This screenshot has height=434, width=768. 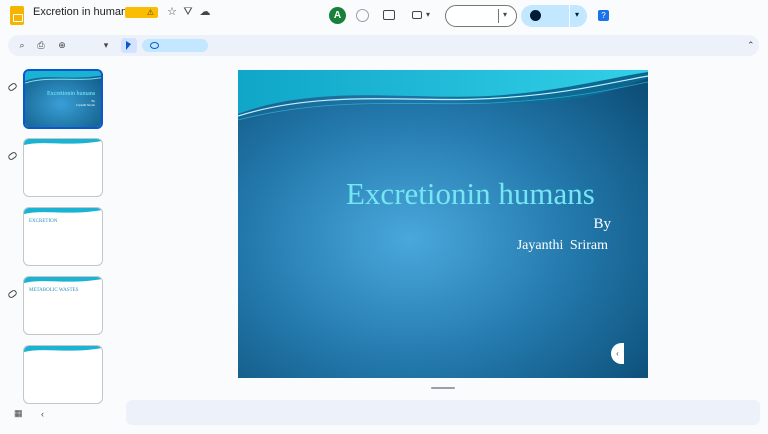 I want to click on print-icon: ⎙, so click(x=41, y=45).